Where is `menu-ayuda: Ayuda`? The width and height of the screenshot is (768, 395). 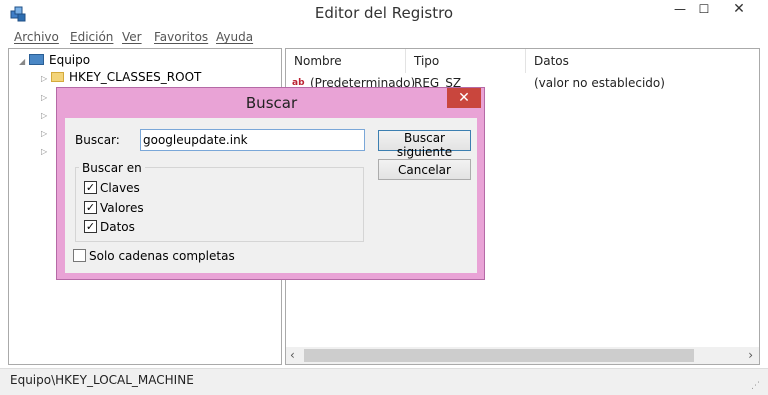 menu-ayuda: Ayuda is located at coordinates (234, 37).